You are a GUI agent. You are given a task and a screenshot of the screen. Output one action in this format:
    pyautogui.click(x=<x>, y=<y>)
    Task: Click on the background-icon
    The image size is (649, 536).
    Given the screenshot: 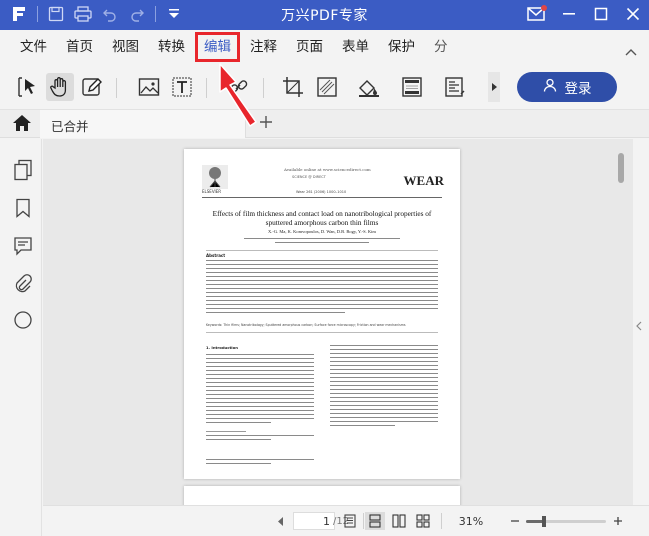 What is the action you would take?
    pyautogui.click(x=369, y=87)
    